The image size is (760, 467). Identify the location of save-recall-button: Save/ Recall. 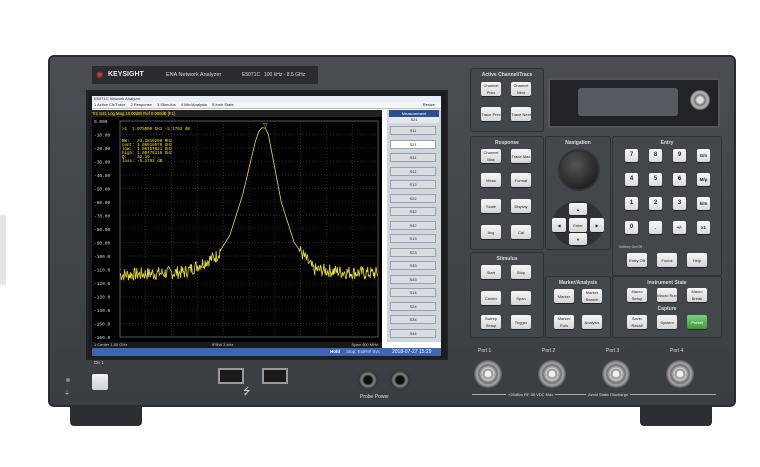
(637, 322).